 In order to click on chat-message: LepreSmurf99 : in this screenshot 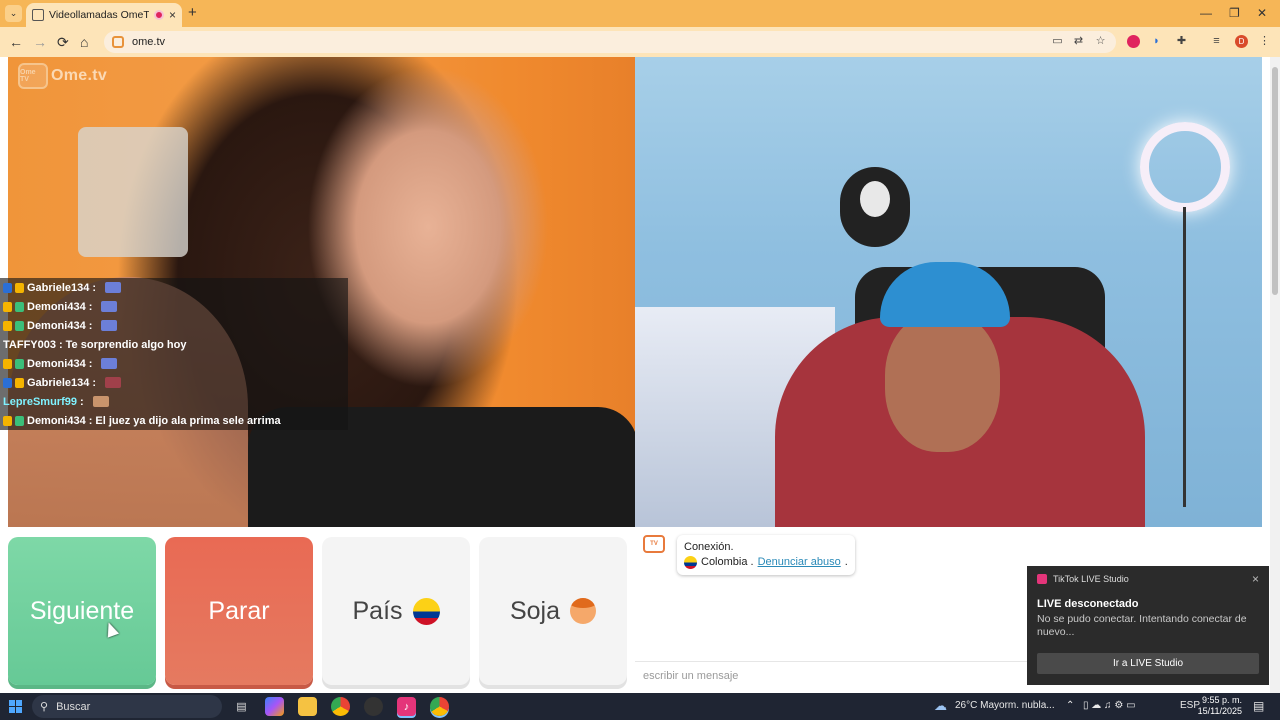, I will do `click(174, 401)`.